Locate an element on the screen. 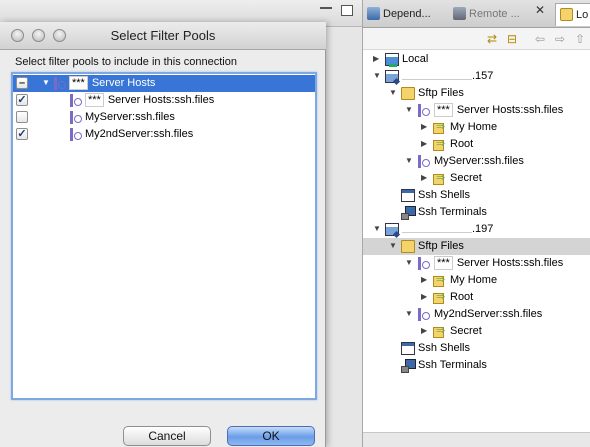 This screenshot has width=590, height=447. tree-item-filter-pool: ▼ My2ndServer:ssh.files is located at coordinates (476, 314).